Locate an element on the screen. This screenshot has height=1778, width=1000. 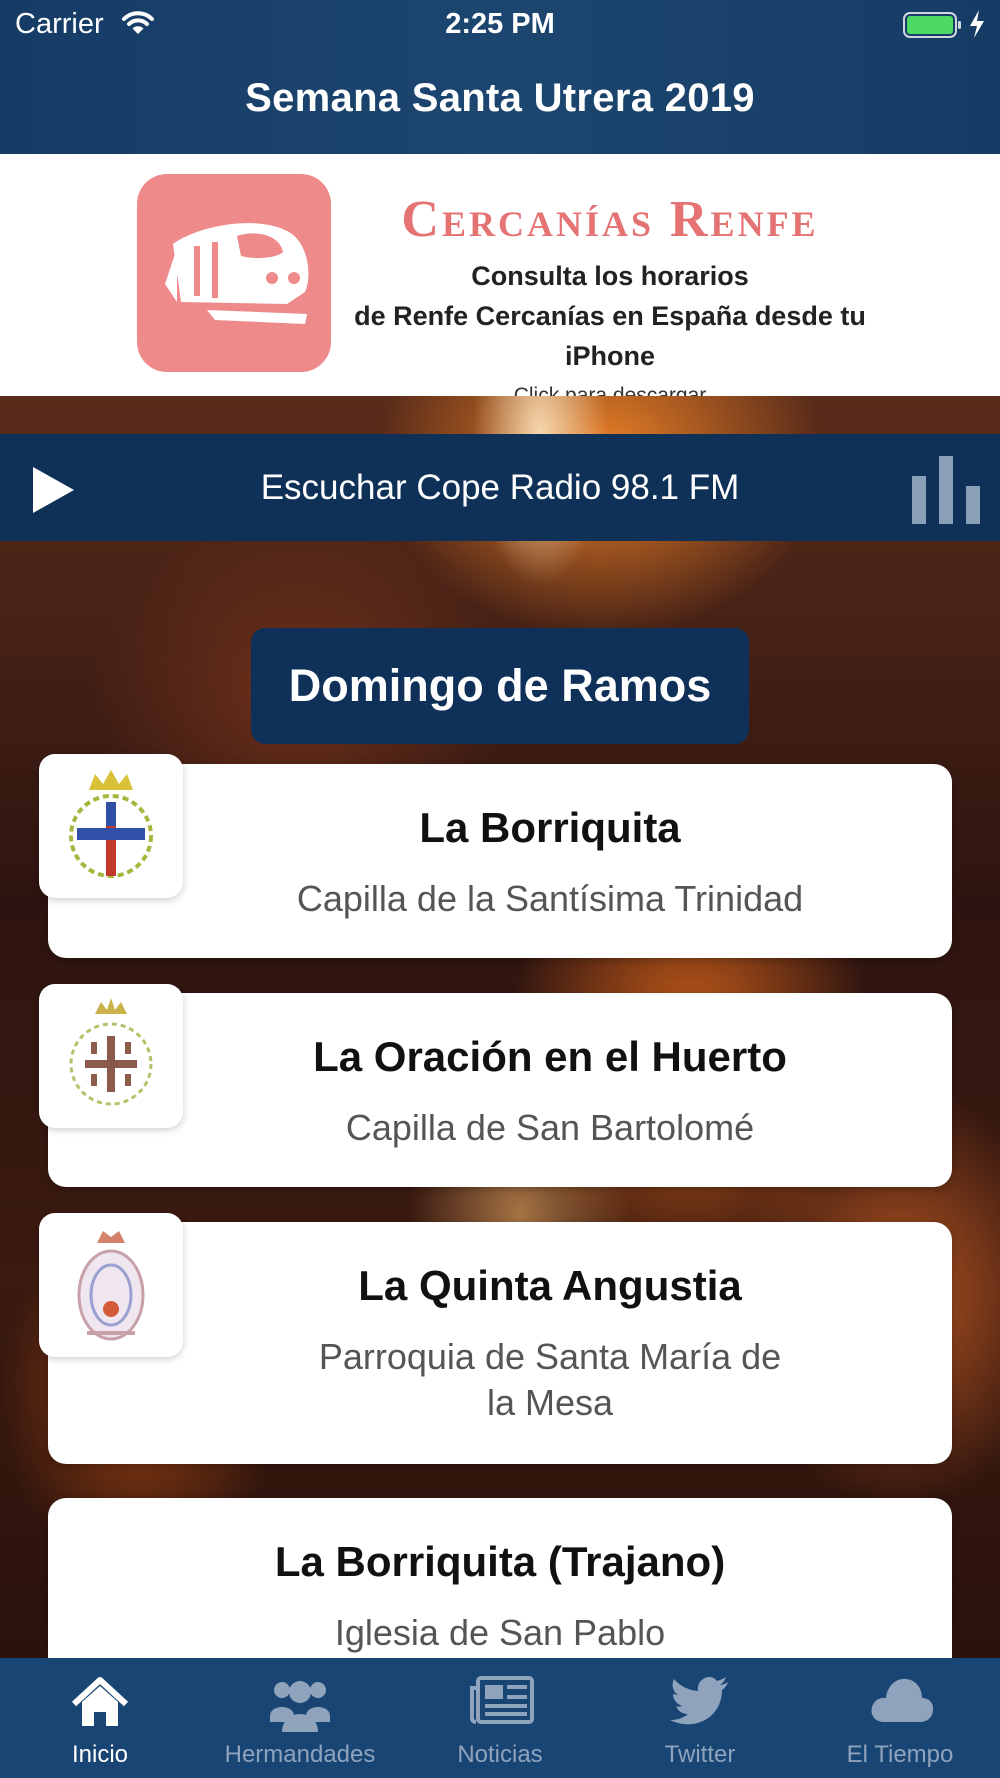
radio-player-bar: Escuchar Cope Radio 98.1 FM is located at coordinates (500, 487).